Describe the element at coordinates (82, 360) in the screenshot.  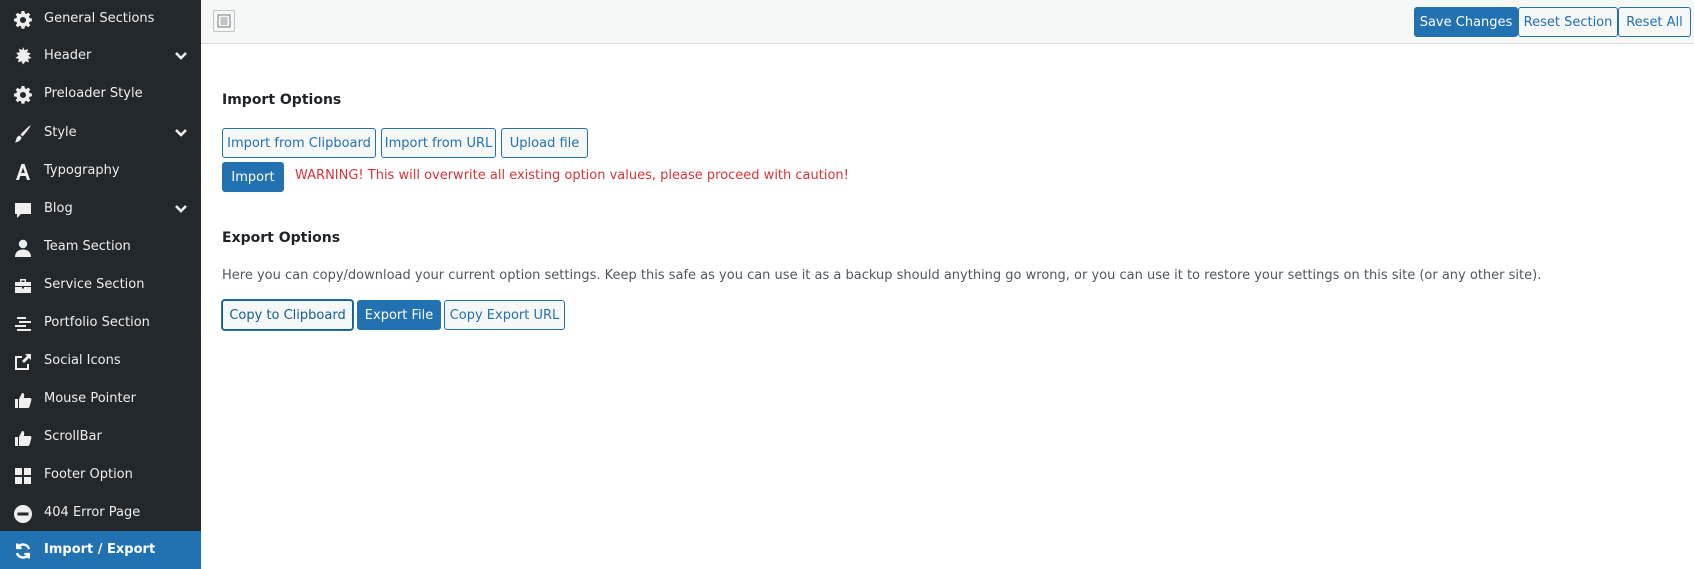
I see `sidebar-item-label: Social Icons` at that location.